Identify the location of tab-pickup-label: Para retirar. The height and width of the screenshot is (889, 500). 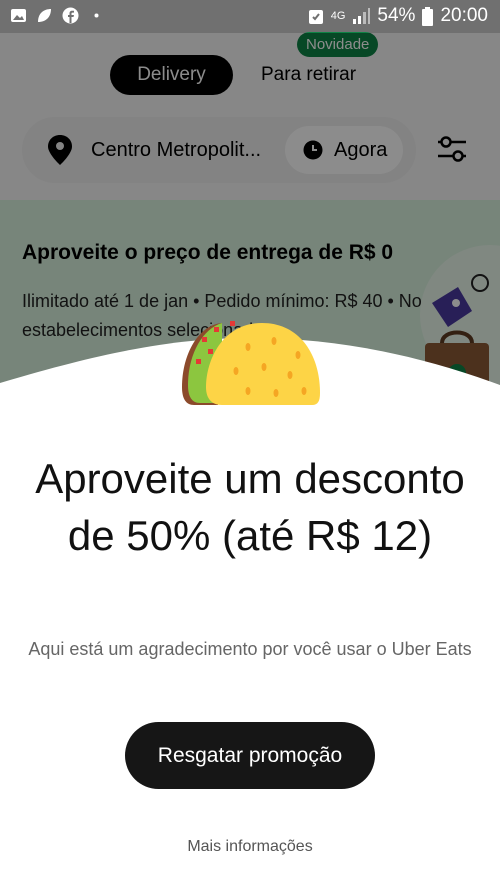
(309, 74).